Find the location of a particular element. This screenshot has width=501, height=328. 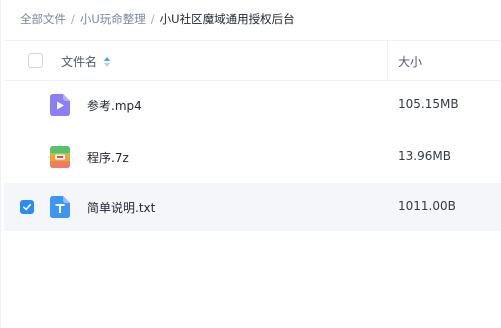

breadcrumb: 全部文件 / 小U玩命整理 / 小U社区魔域通用授权后台 is located at coordinates (157, 19).